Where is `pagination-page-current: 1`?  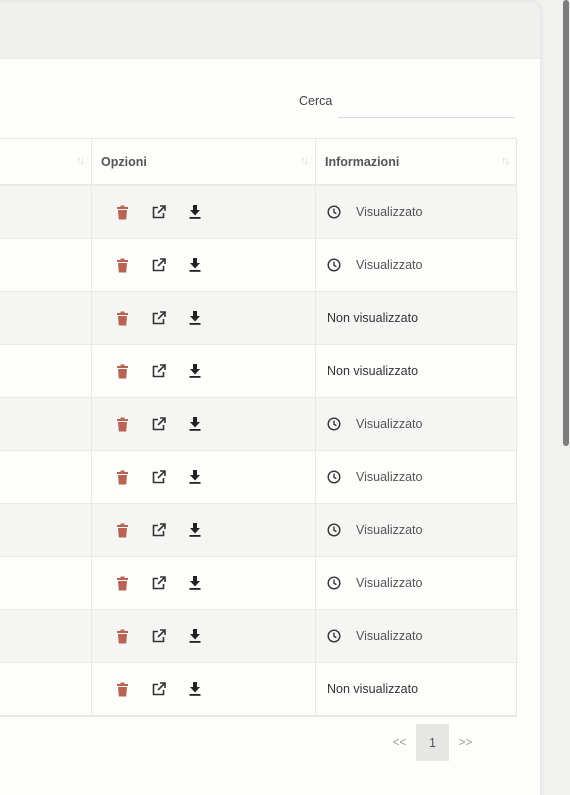
pagination-page-current: 1 is located at coordinates (432, 742).